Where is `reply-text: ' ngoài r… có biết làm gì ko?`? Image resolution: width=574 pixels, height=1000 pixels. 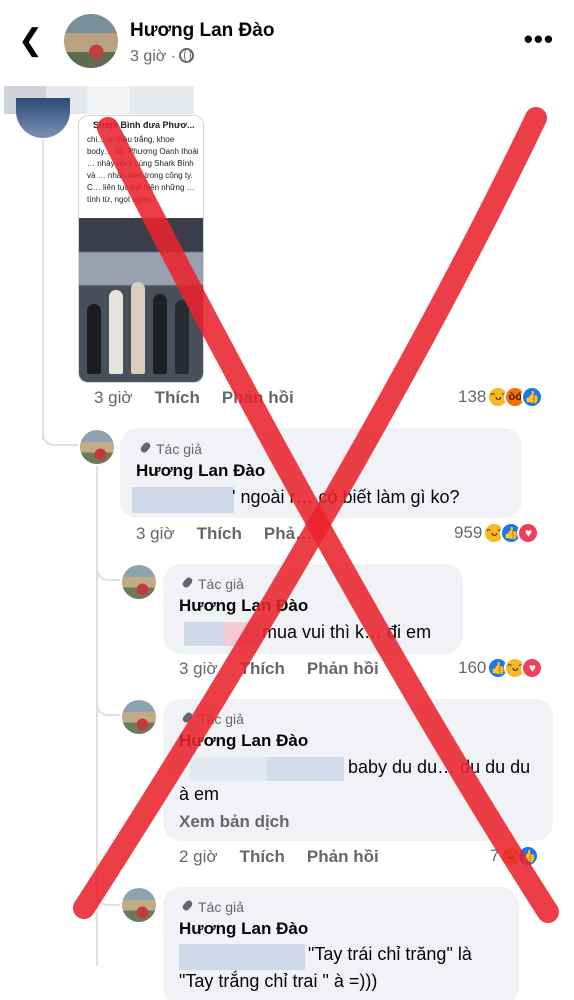
reply-text: ' ngoài r… có biết làm gì ko? is located at coordinates (346, 497).